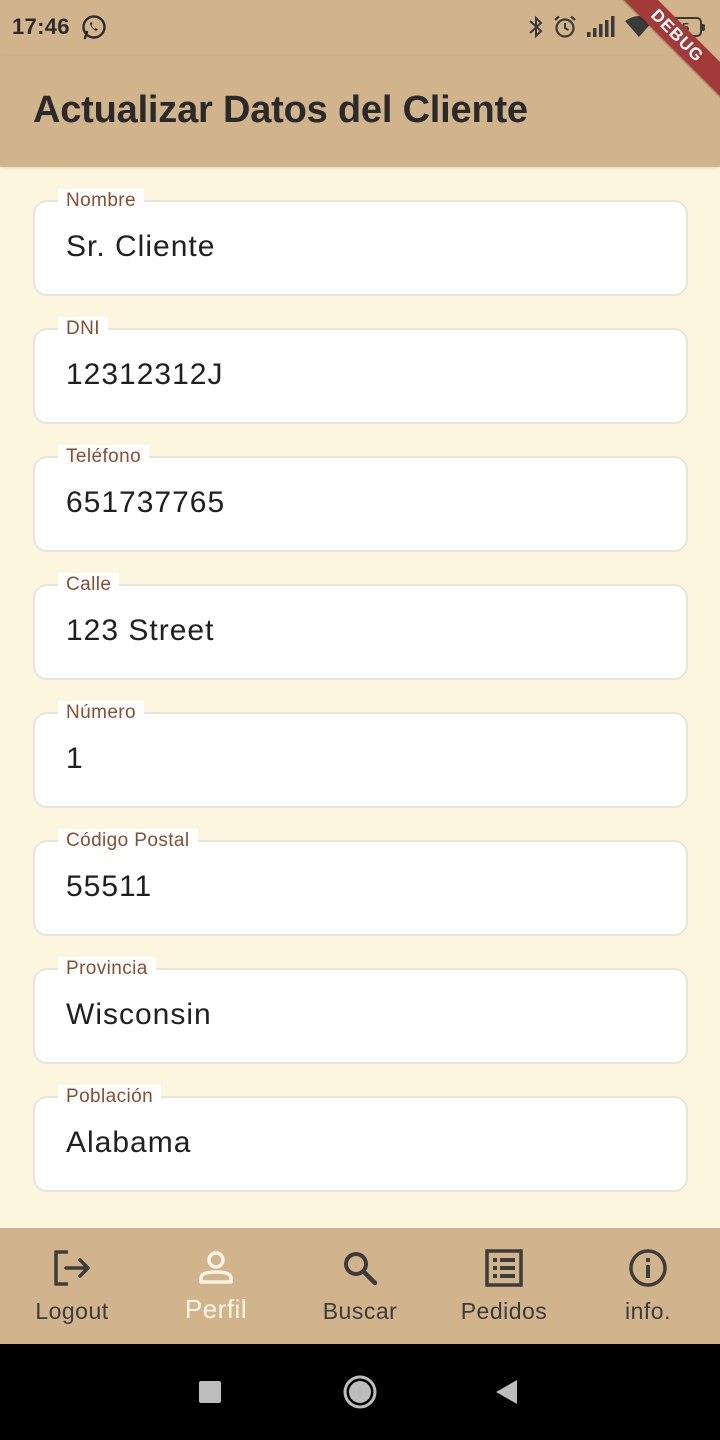  Describe the element at coordinates (94, 27) in the screenshot. I see `whatsapp-icon` at that location.